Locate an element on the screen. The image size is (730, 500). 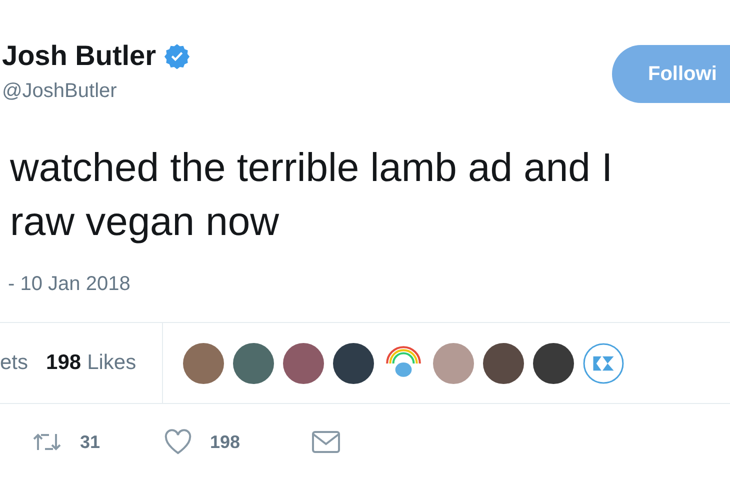
heart-icon is located at coordinates (178, 442).